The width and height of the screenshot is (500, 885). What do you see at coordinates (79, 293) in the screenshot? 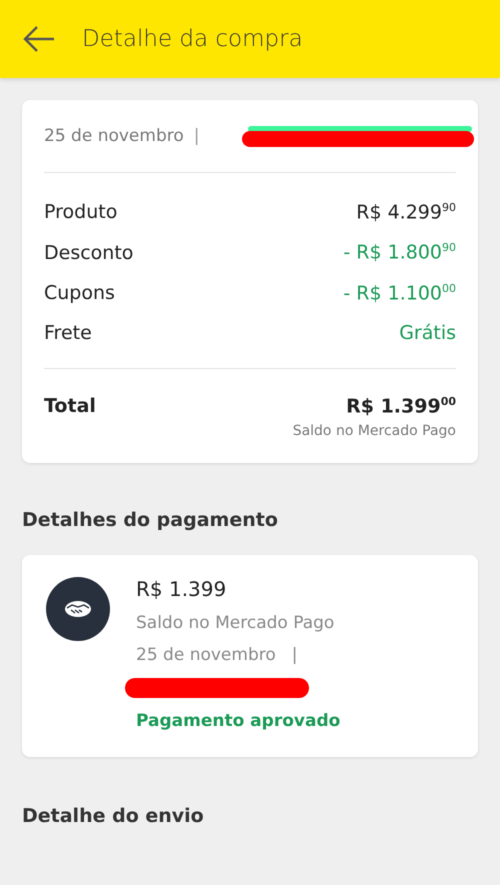
I see `line-label: Cupons` at bounding box center [79, 293].